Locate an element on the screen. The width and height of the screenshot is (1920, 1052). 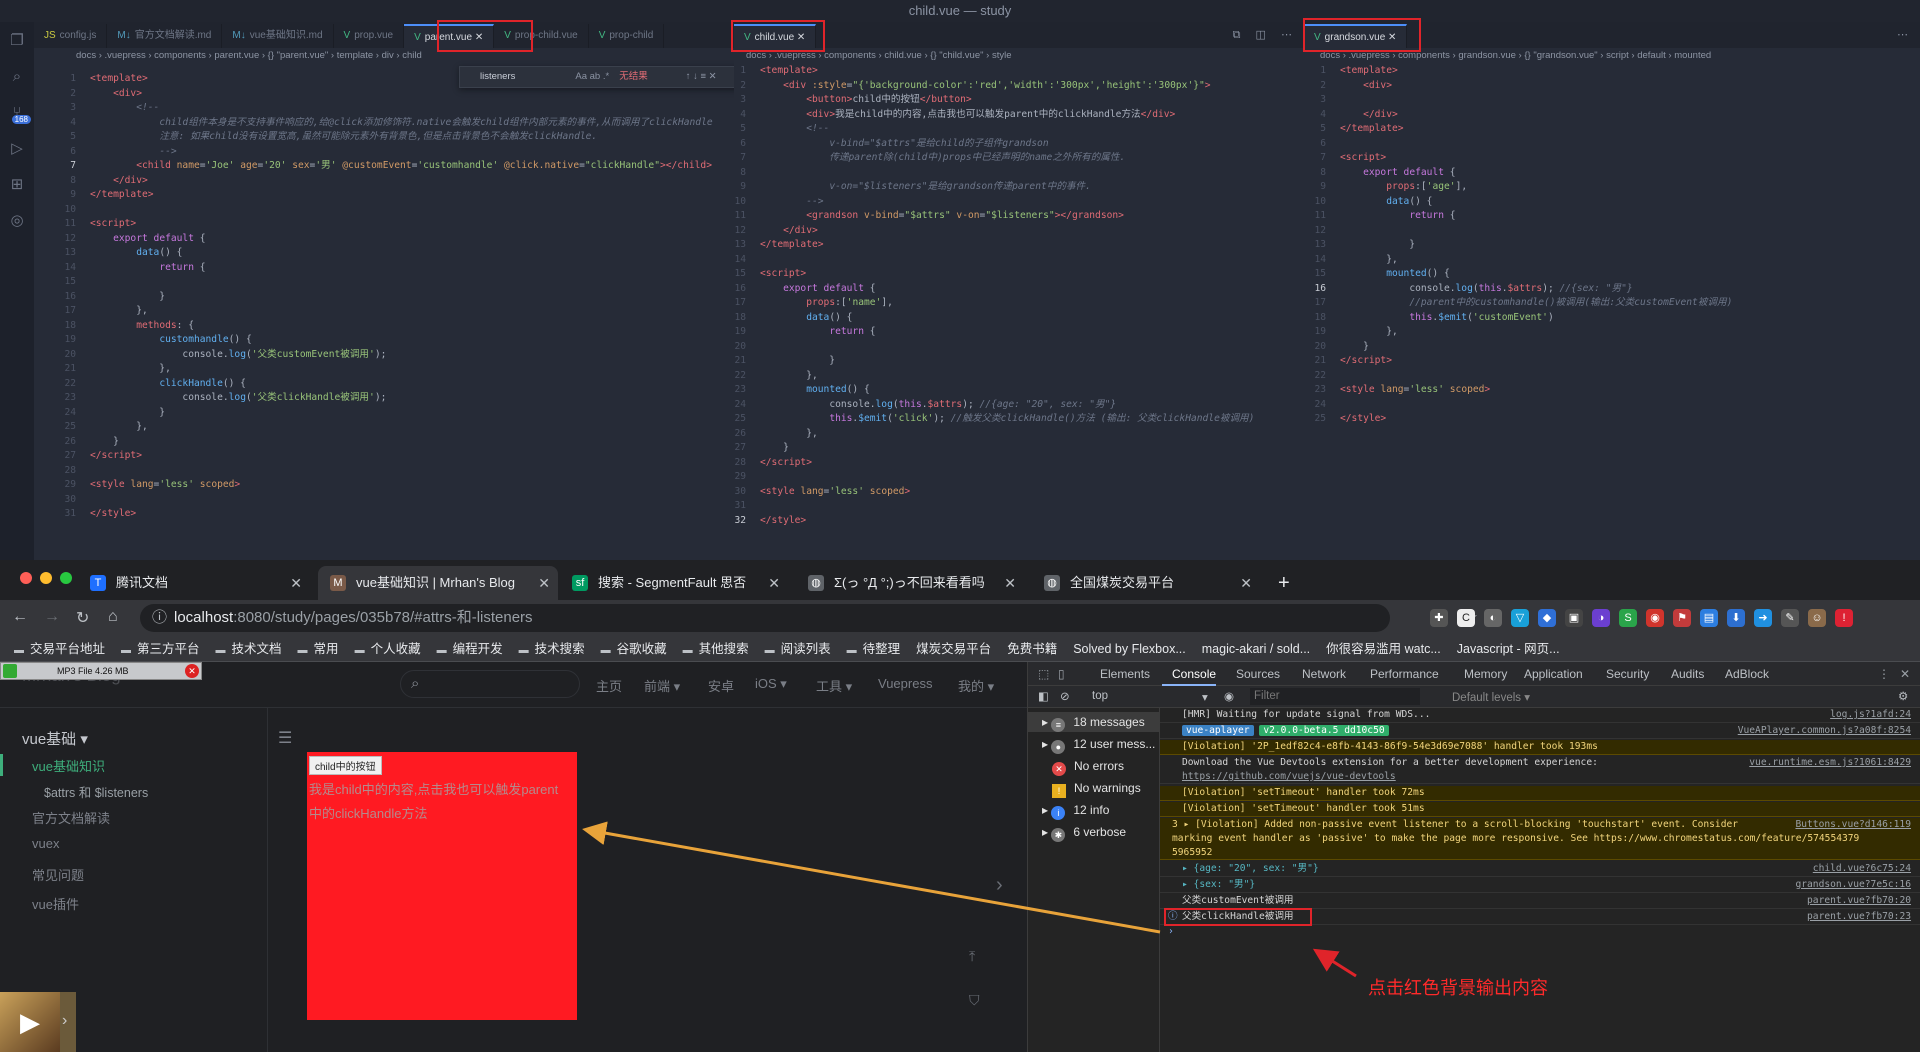
context-select: top is located at coordinates (1100, 696).